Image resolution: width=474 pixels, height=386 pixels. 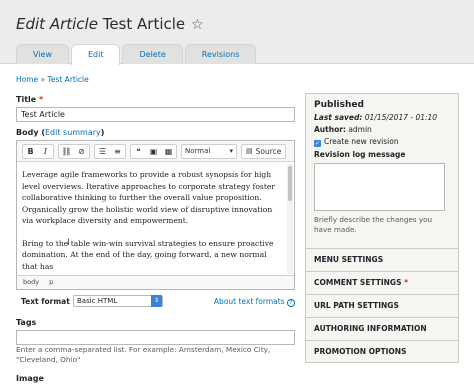 I want to click on image-icon: ▣, so click(x=153, y=151).